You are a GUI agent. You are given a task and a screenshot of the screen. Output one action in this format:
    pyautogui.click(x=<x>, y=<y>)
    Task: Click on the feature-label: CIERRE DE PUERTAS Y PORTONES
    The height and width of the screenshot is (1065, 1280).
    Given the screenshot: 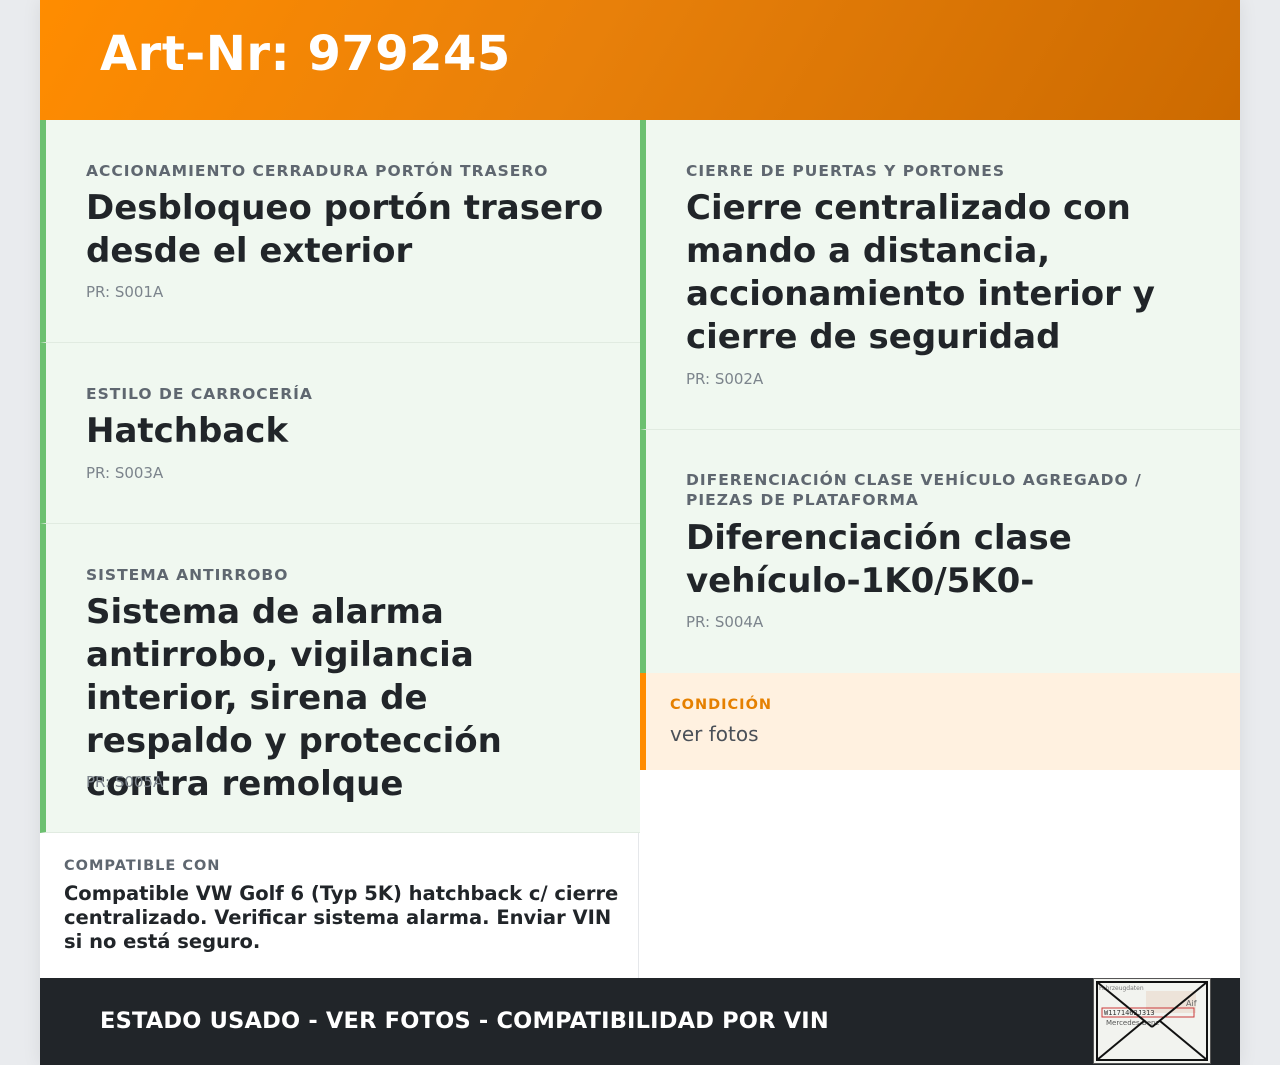 What is the action you would take?
    pyautogui.click(x=846, y=171)
    